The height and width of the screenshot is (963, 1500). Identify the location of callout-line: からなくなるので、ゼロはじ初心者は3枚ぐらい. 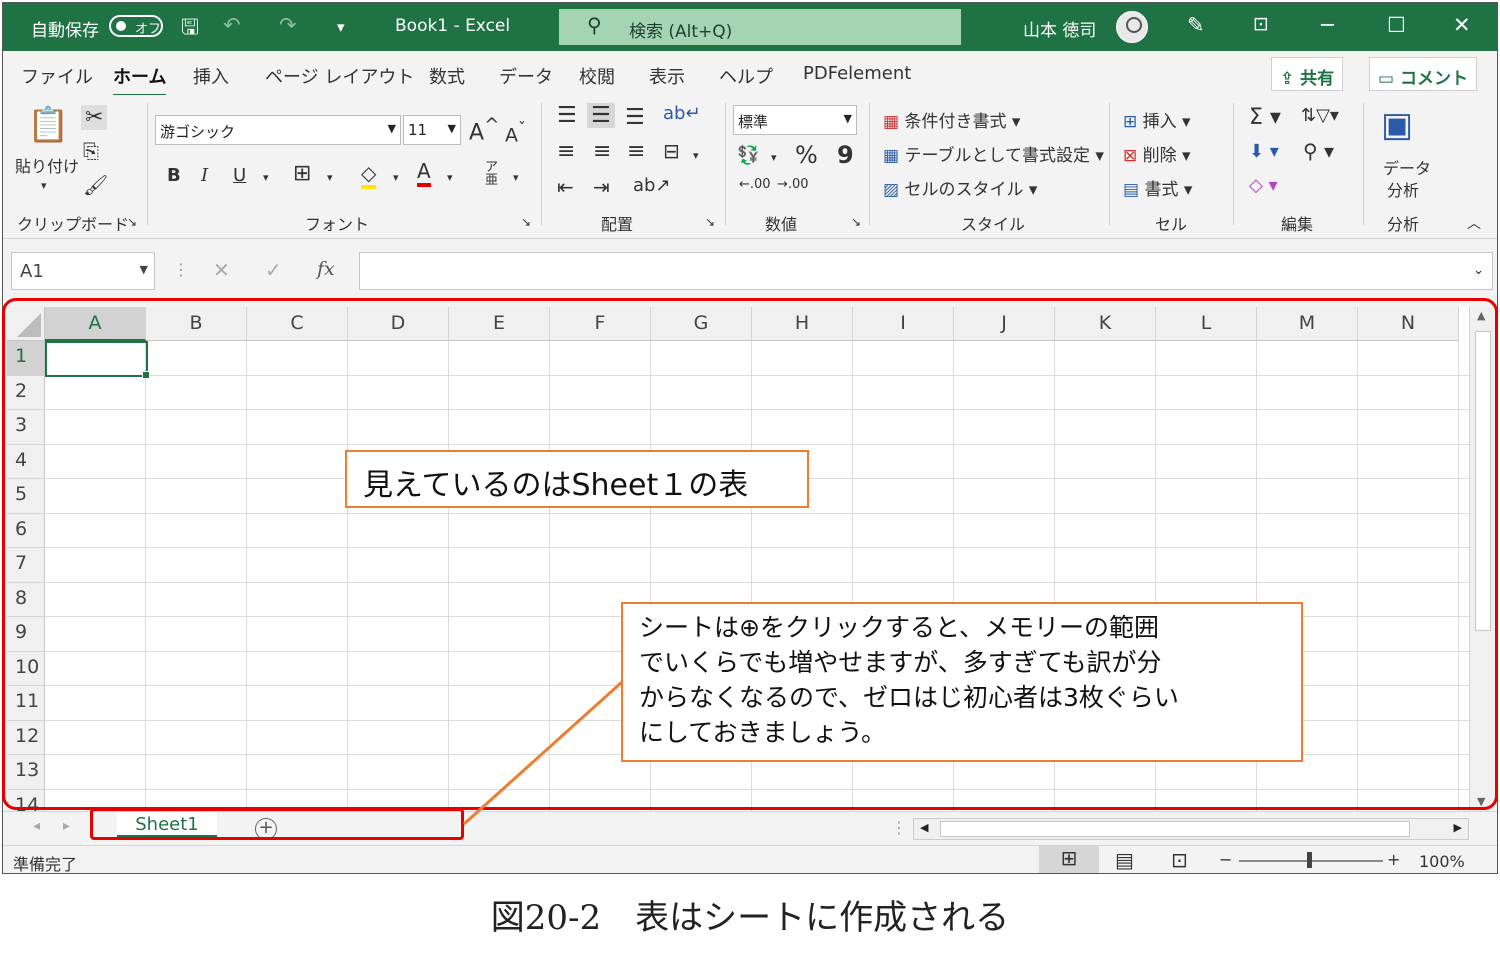
(909, 697).